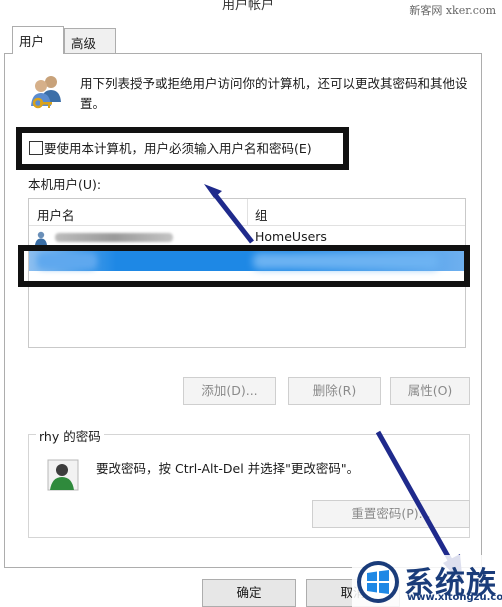 Image resolution: width=502 pixels, height=607 pixels. Describe the element at coordinates (248, 6) in the screenshot. I see `window-title: 用户帐户` at that location.